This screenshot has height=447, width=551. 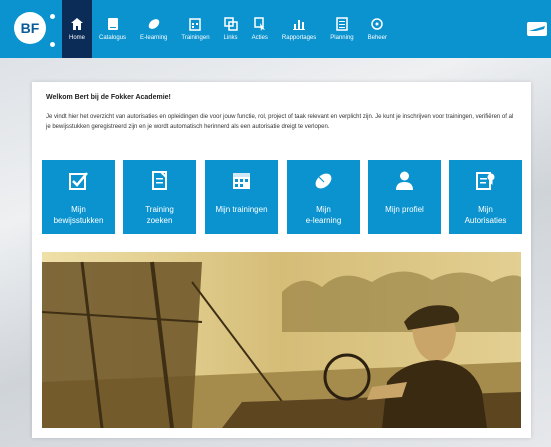 What do you see at coordinates (259, 24) in the screenshot?
I see `cursor-icon` at bounding box center [259, 24].